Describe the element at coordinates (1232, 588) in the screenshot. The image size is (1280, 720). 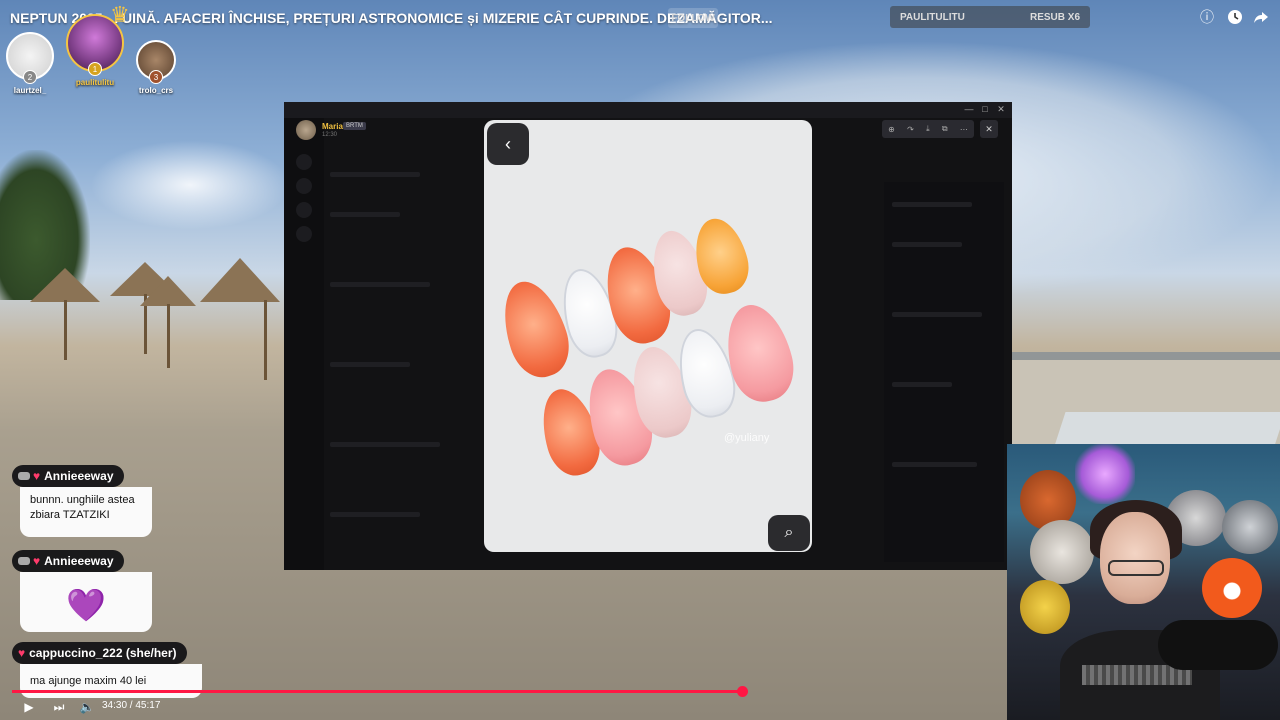
I see `fox-plush` at that location.